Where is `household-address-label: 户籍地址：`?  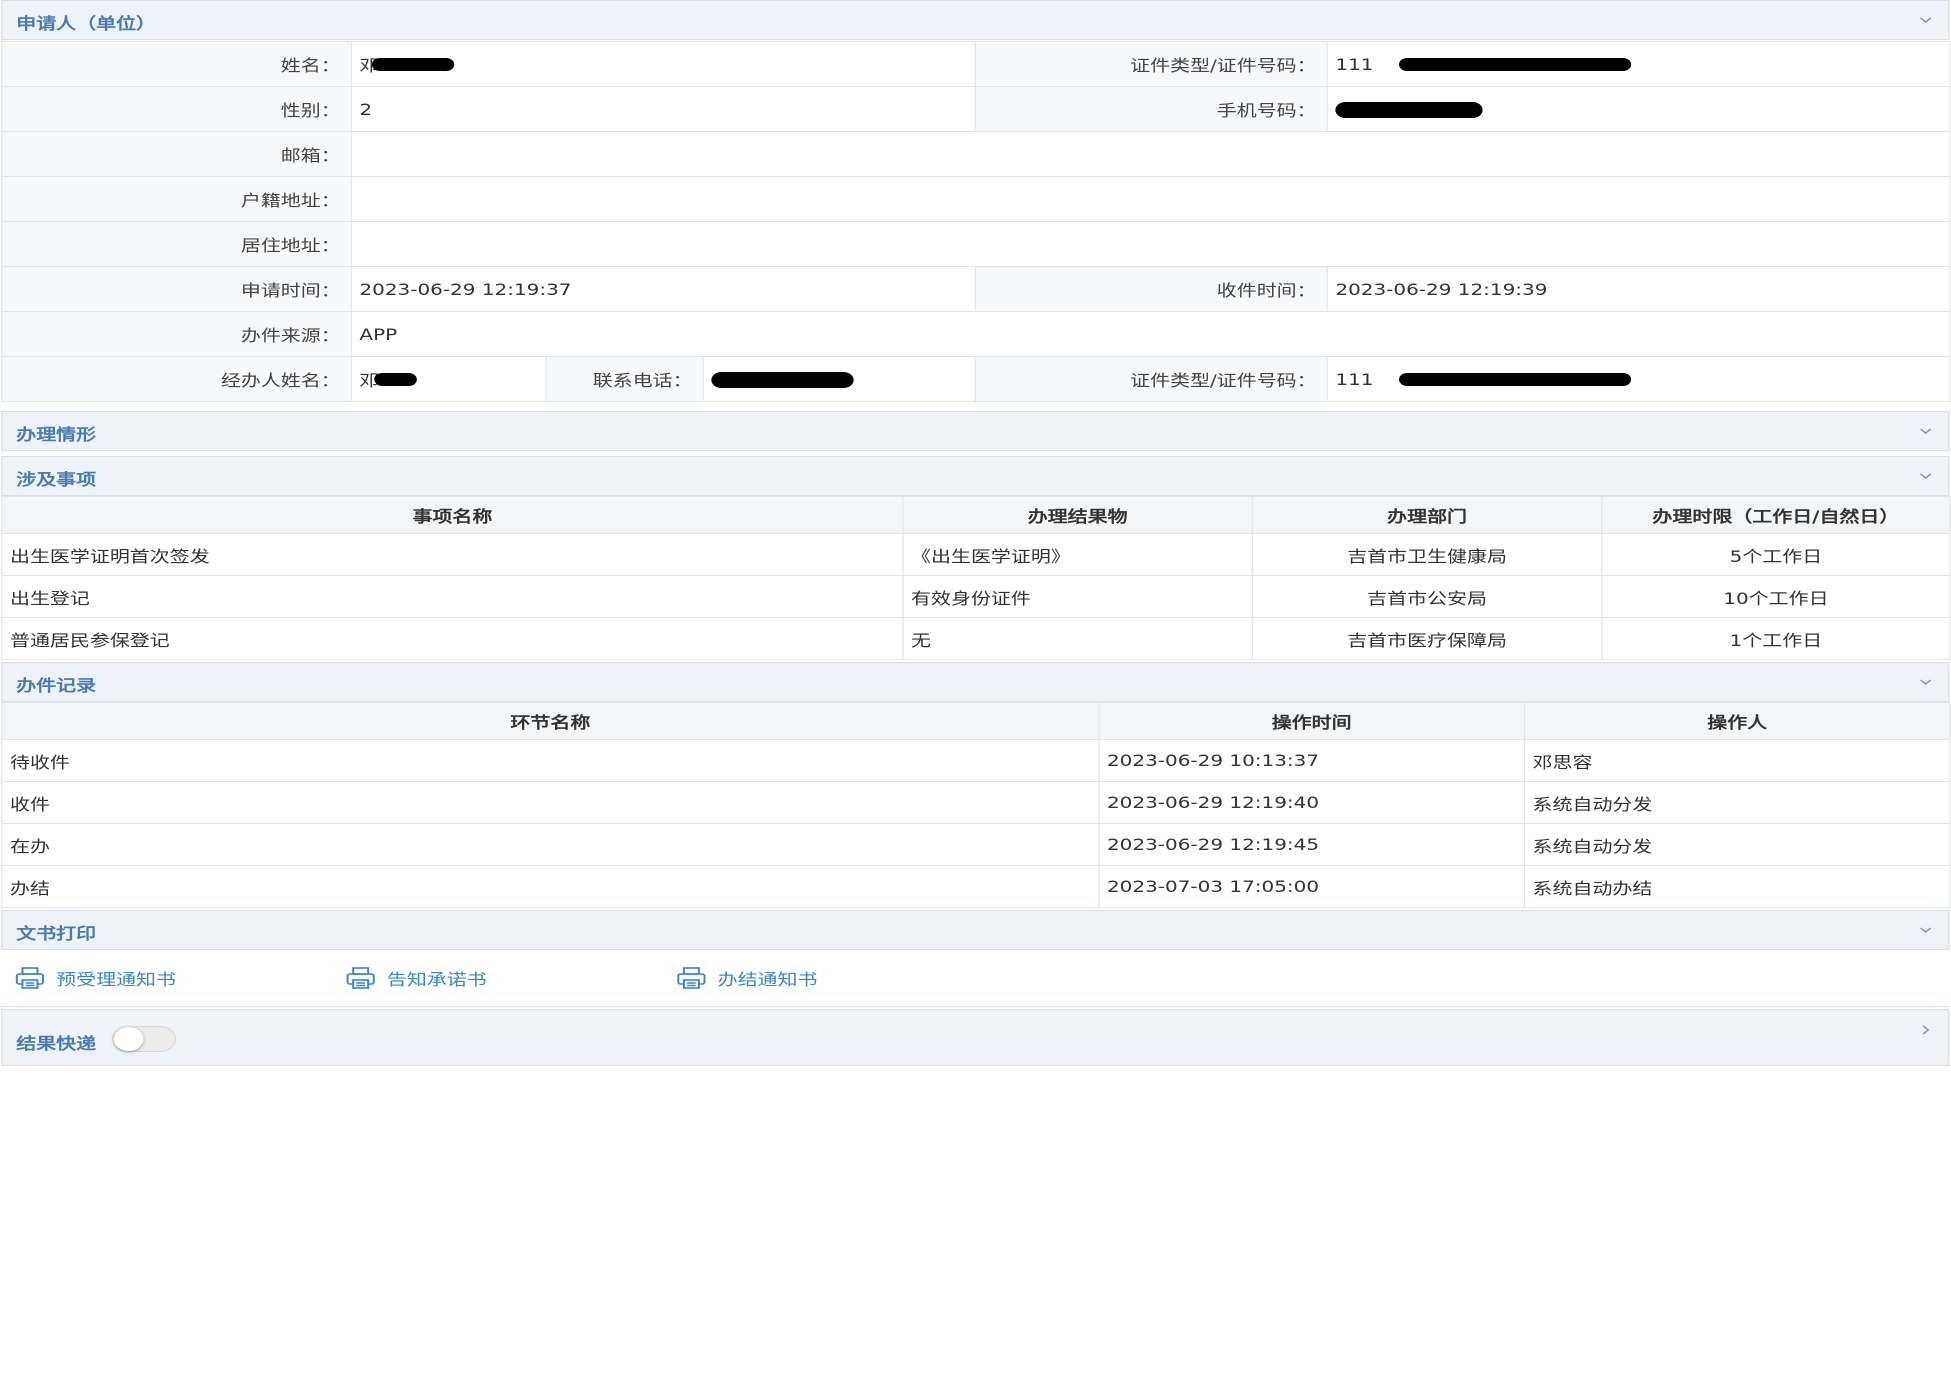
household-address-label: 户籍地址： is located at coordinates (176, 199).